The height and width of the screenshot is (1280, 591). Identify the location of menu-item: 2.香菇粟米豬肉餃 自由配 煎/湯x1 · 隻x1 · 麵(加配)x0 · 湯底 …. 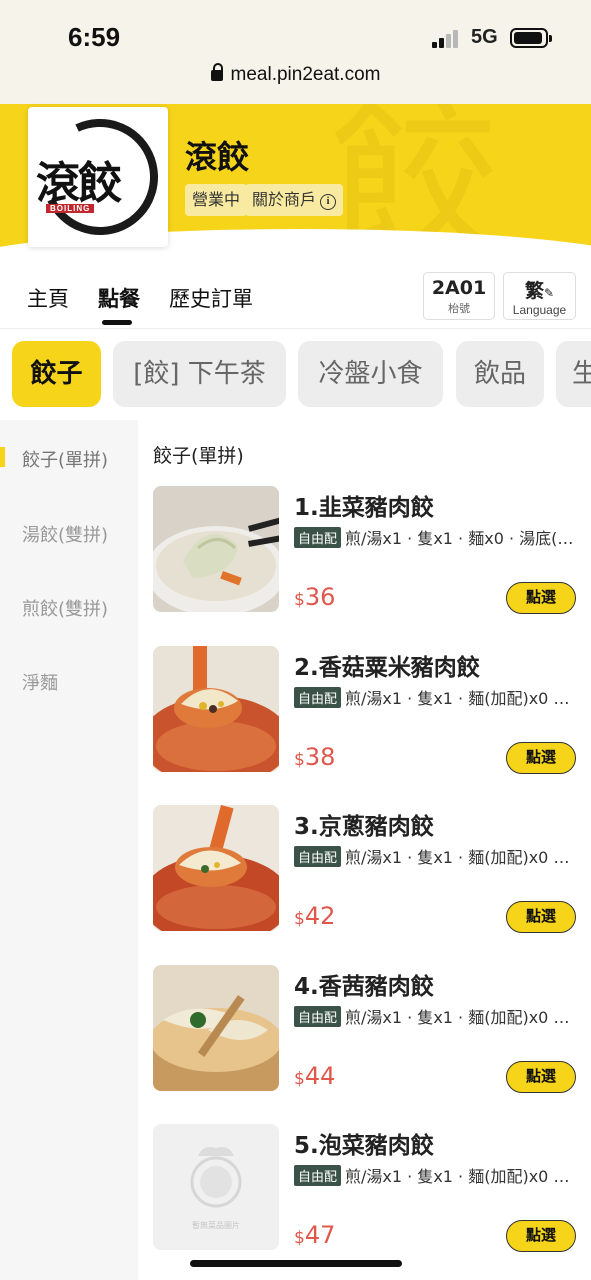
(365, 711).